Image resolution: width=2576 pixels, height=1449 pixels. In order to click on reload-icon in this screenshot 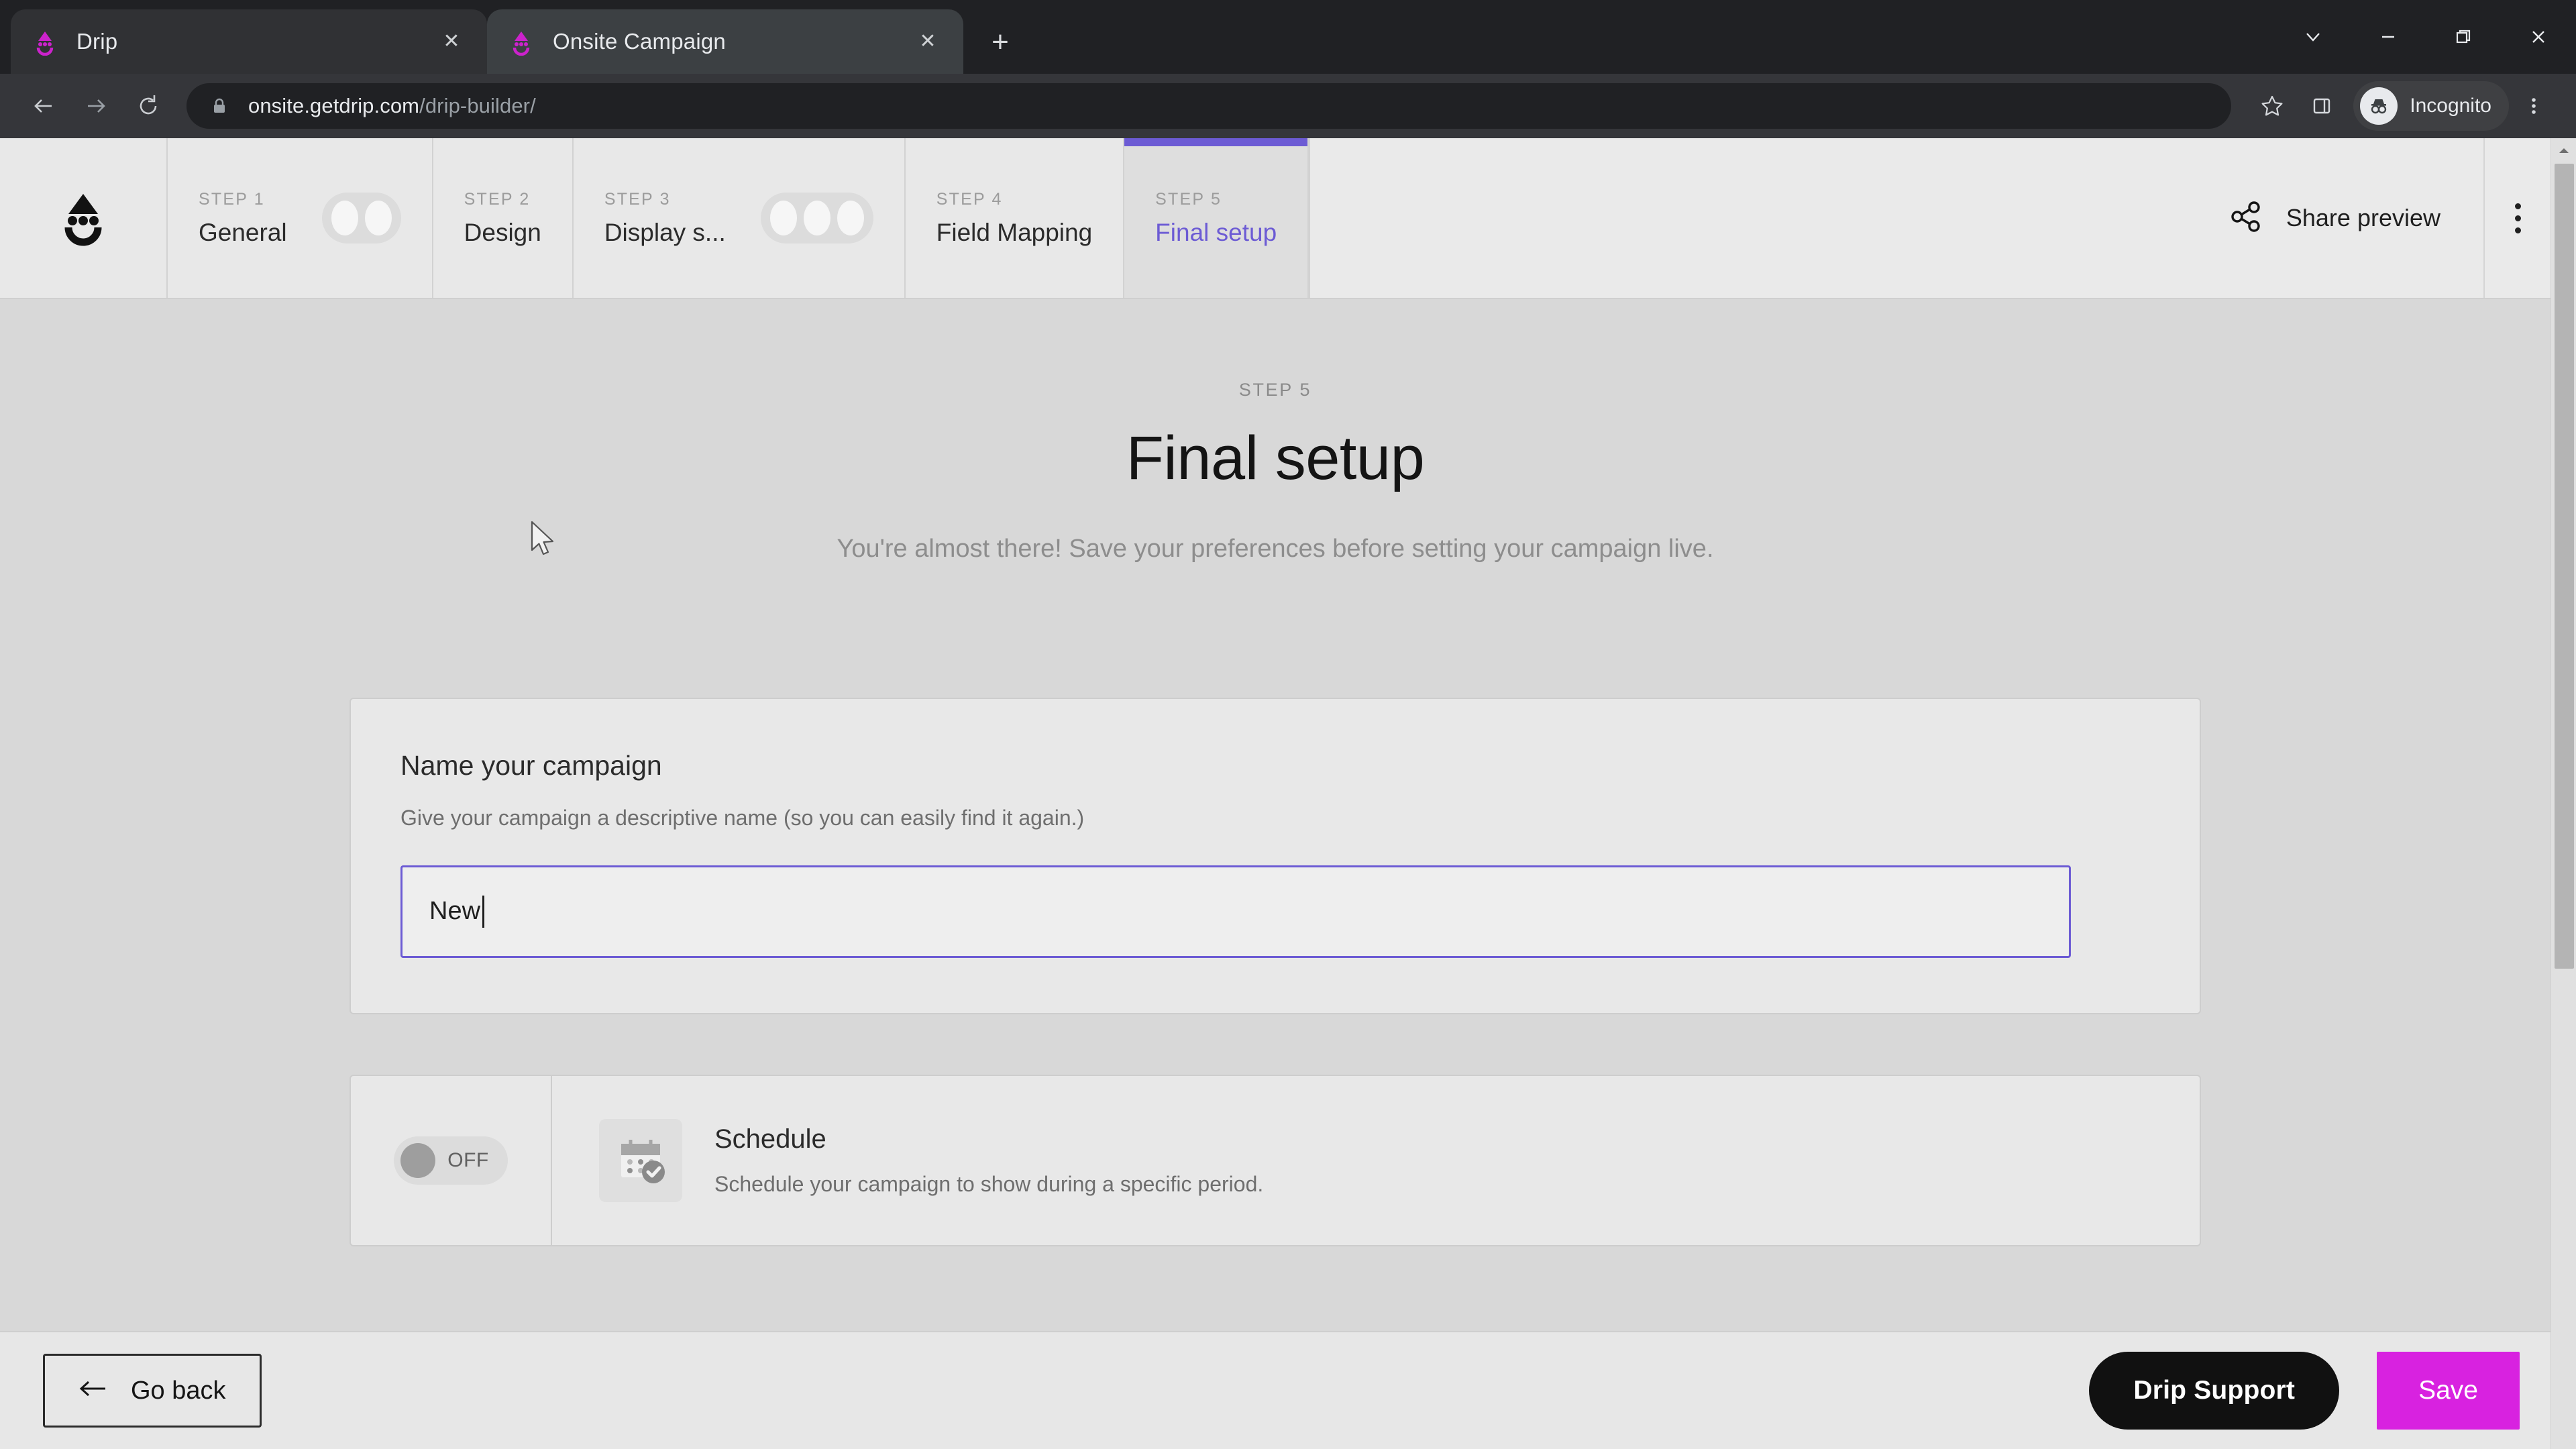, I will do `click(148, 106)`.